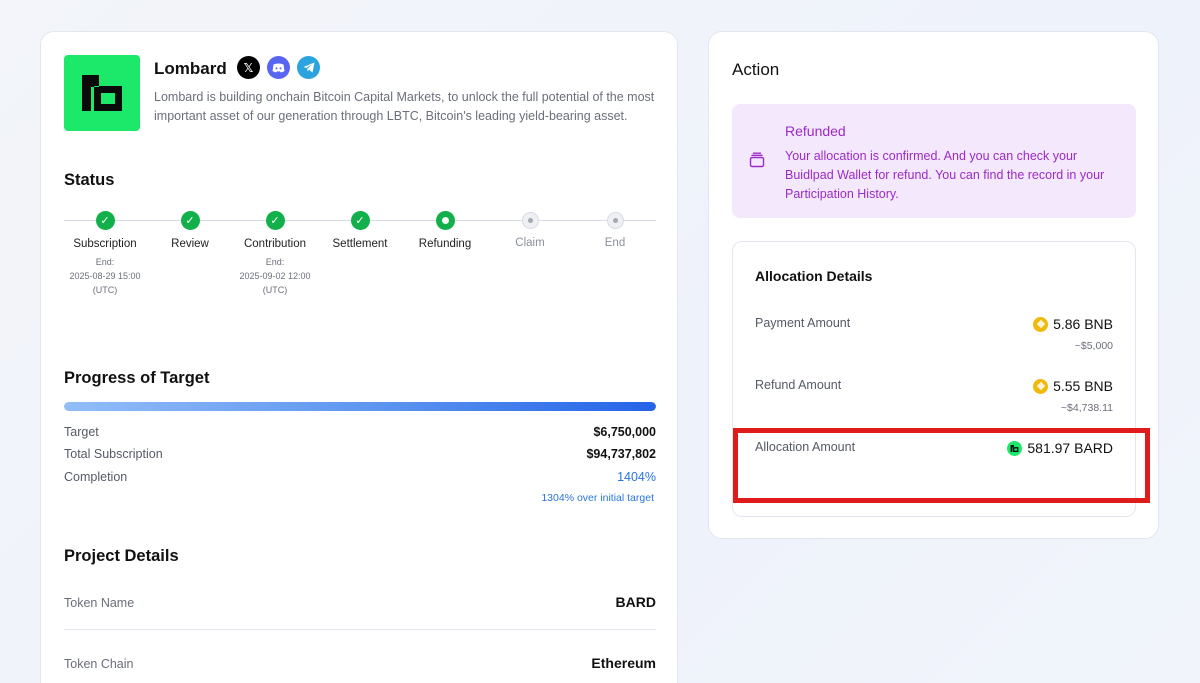 The width and height of the screenshot is (1200, 683). I want to click on progress-fill, so click(360, 406).